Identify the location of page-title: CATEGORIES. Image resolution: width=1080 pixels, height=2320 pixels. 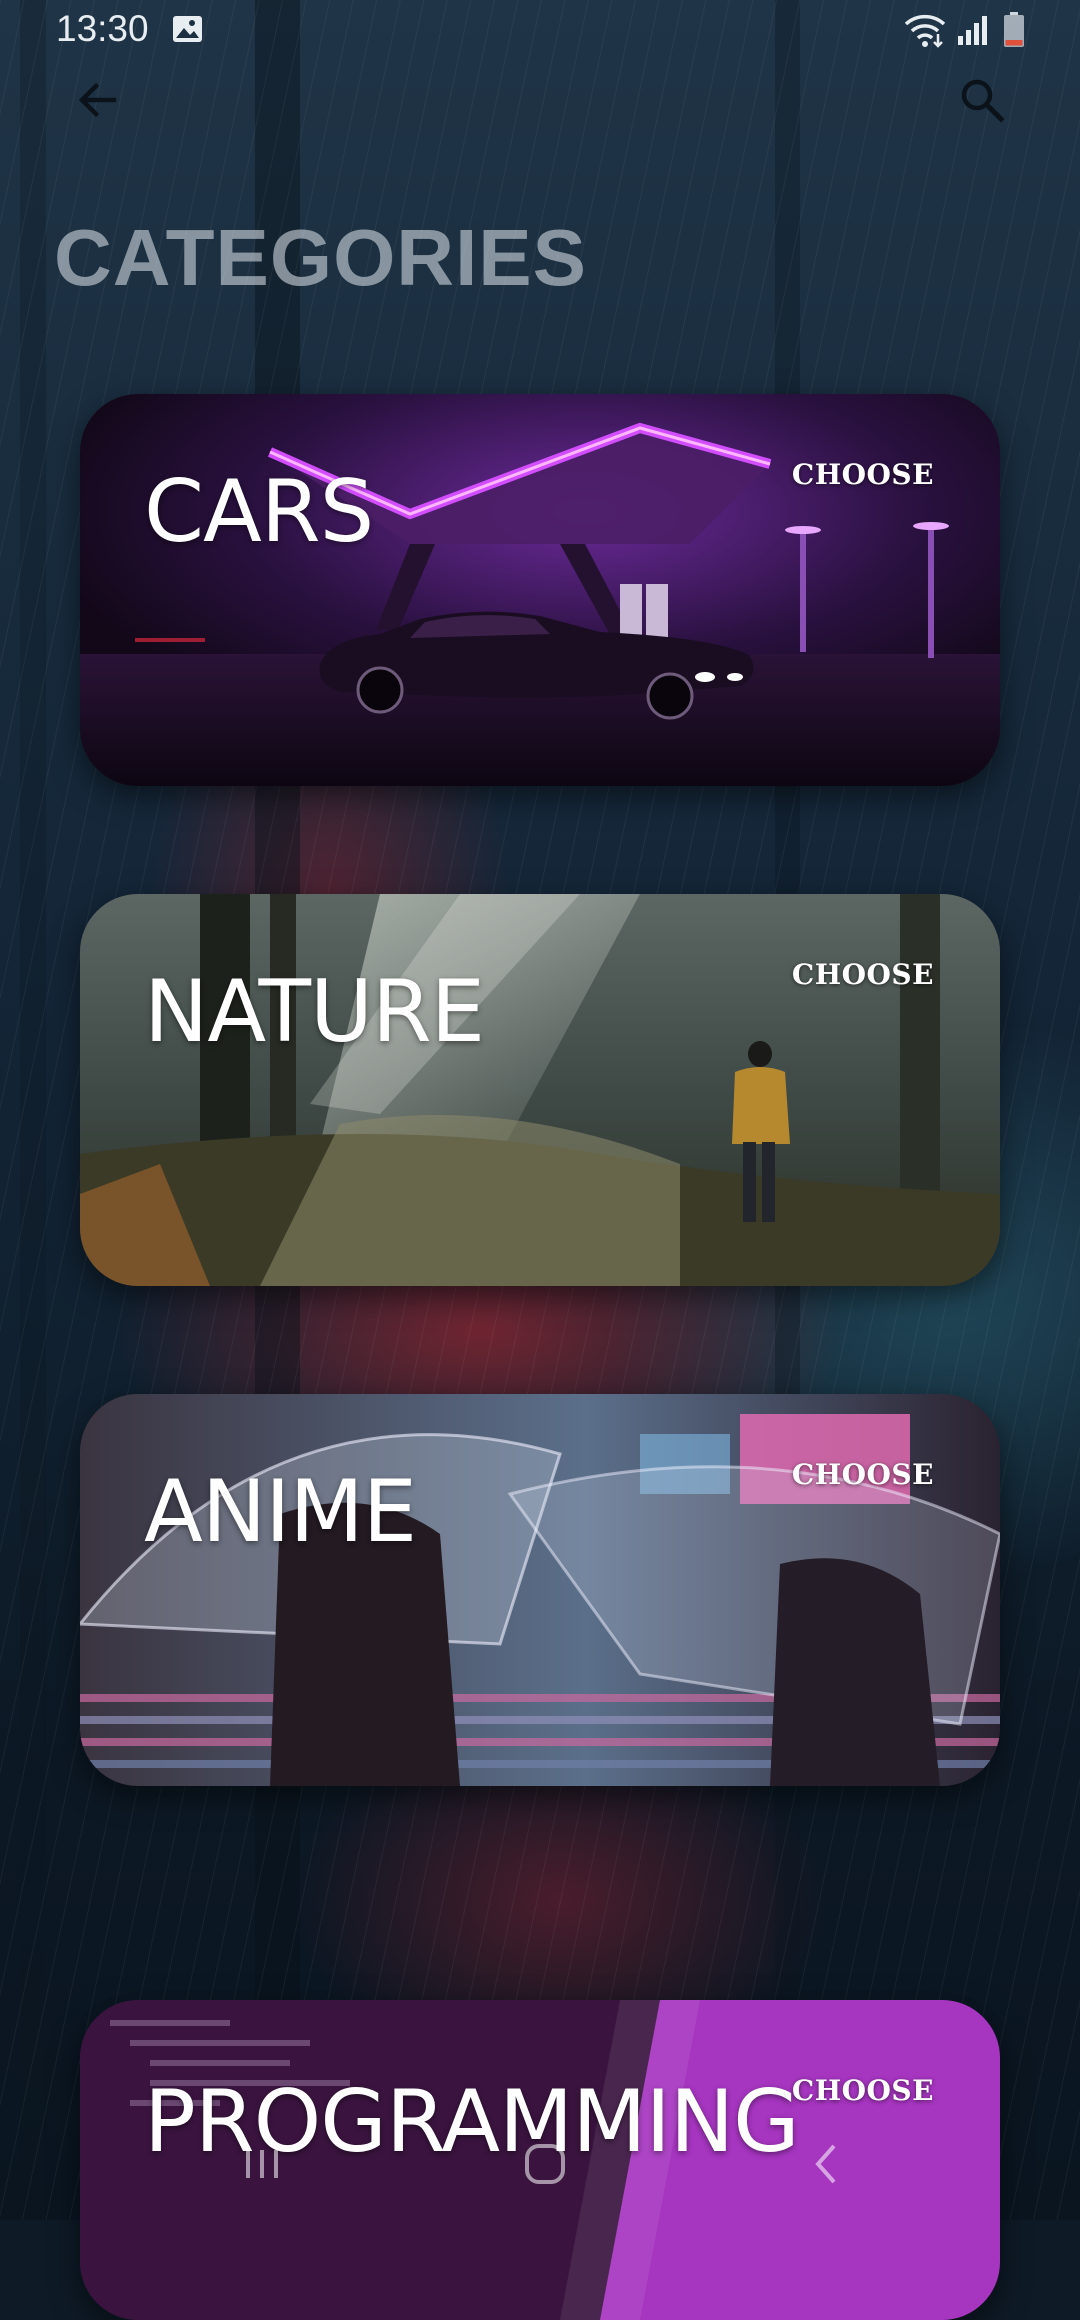
(321, 257).